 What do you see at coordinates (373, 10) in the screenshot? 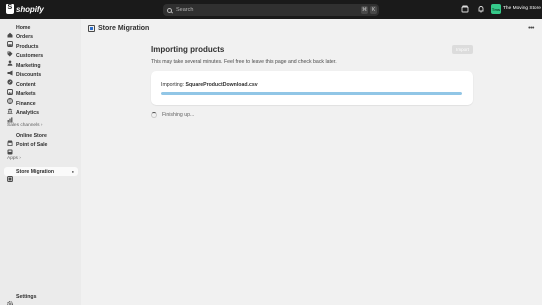
I see `shortcut-key-k: K` at bounding box center [373, 10].